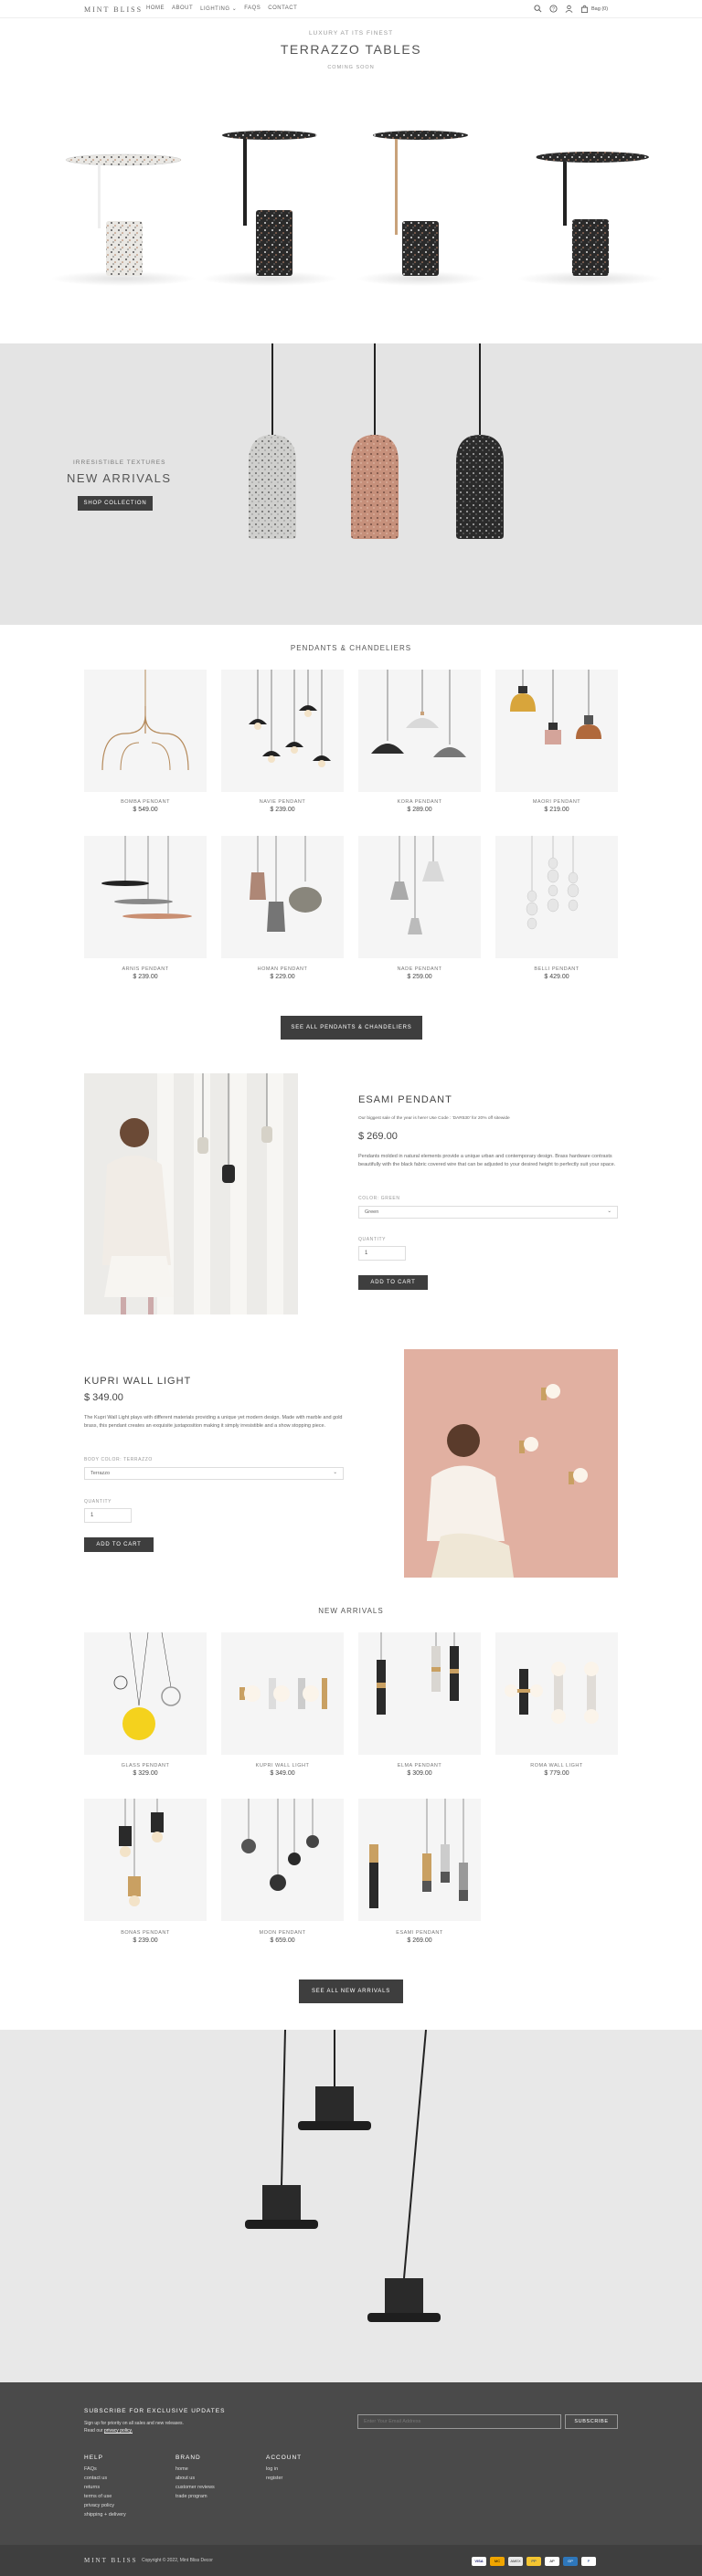  I want to click on footer-link-returns: returns, so click(92, 2487).